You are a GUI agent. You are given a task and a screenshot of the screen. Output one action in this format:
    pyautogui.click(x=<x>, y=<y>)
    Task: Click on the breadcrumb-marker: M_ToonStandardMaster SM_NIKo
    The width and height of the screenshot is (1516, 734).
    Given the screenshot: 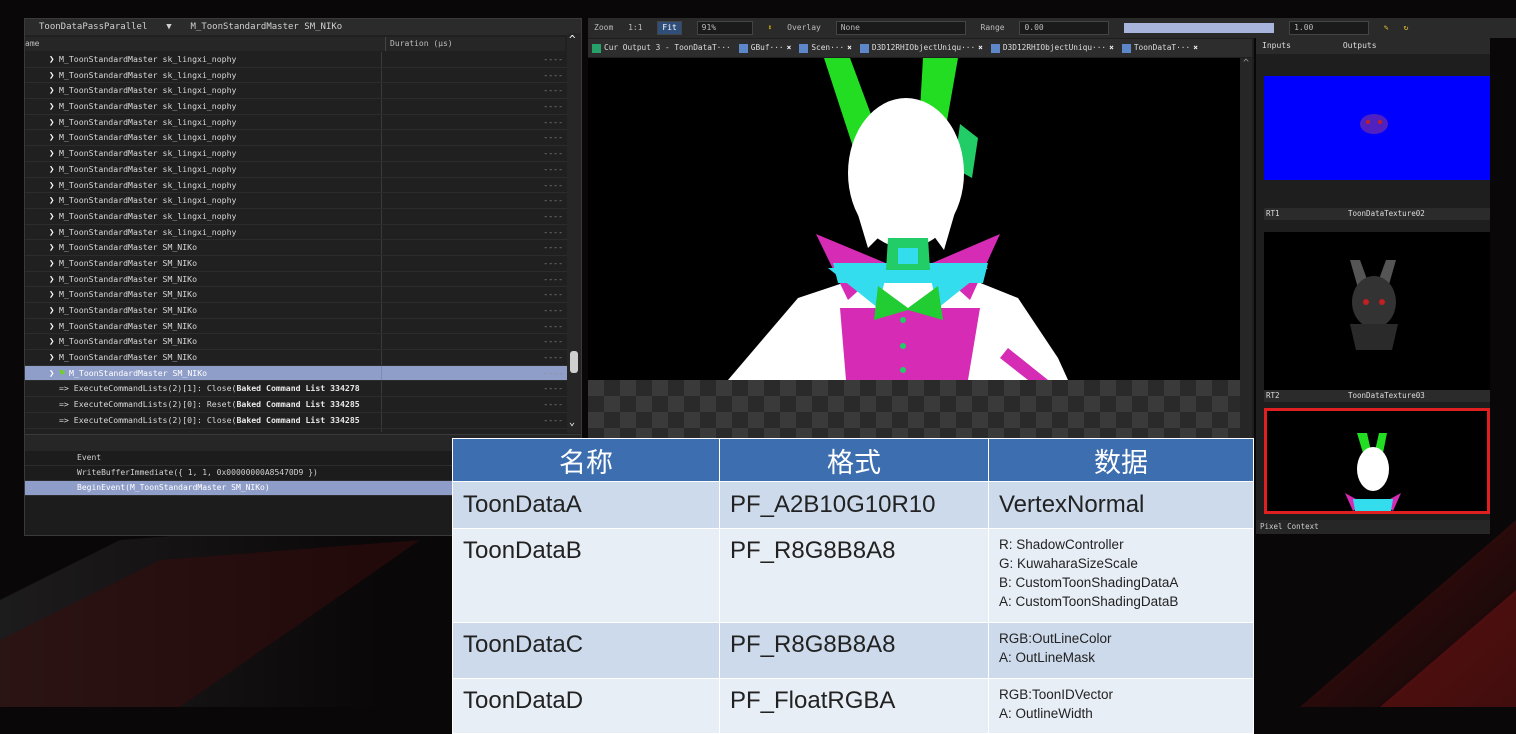 What is the action you would take?
    pyautogui.click(x=266, y=27)
    